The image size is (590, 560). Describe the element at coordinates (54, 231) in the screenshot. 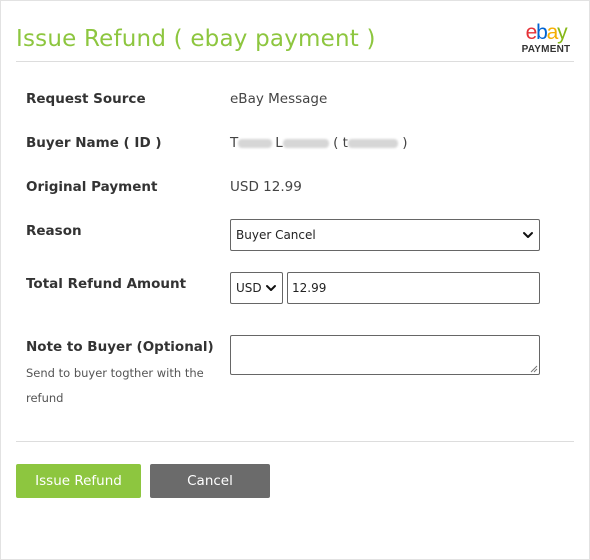

I see `reason-label: Reason` at that location.